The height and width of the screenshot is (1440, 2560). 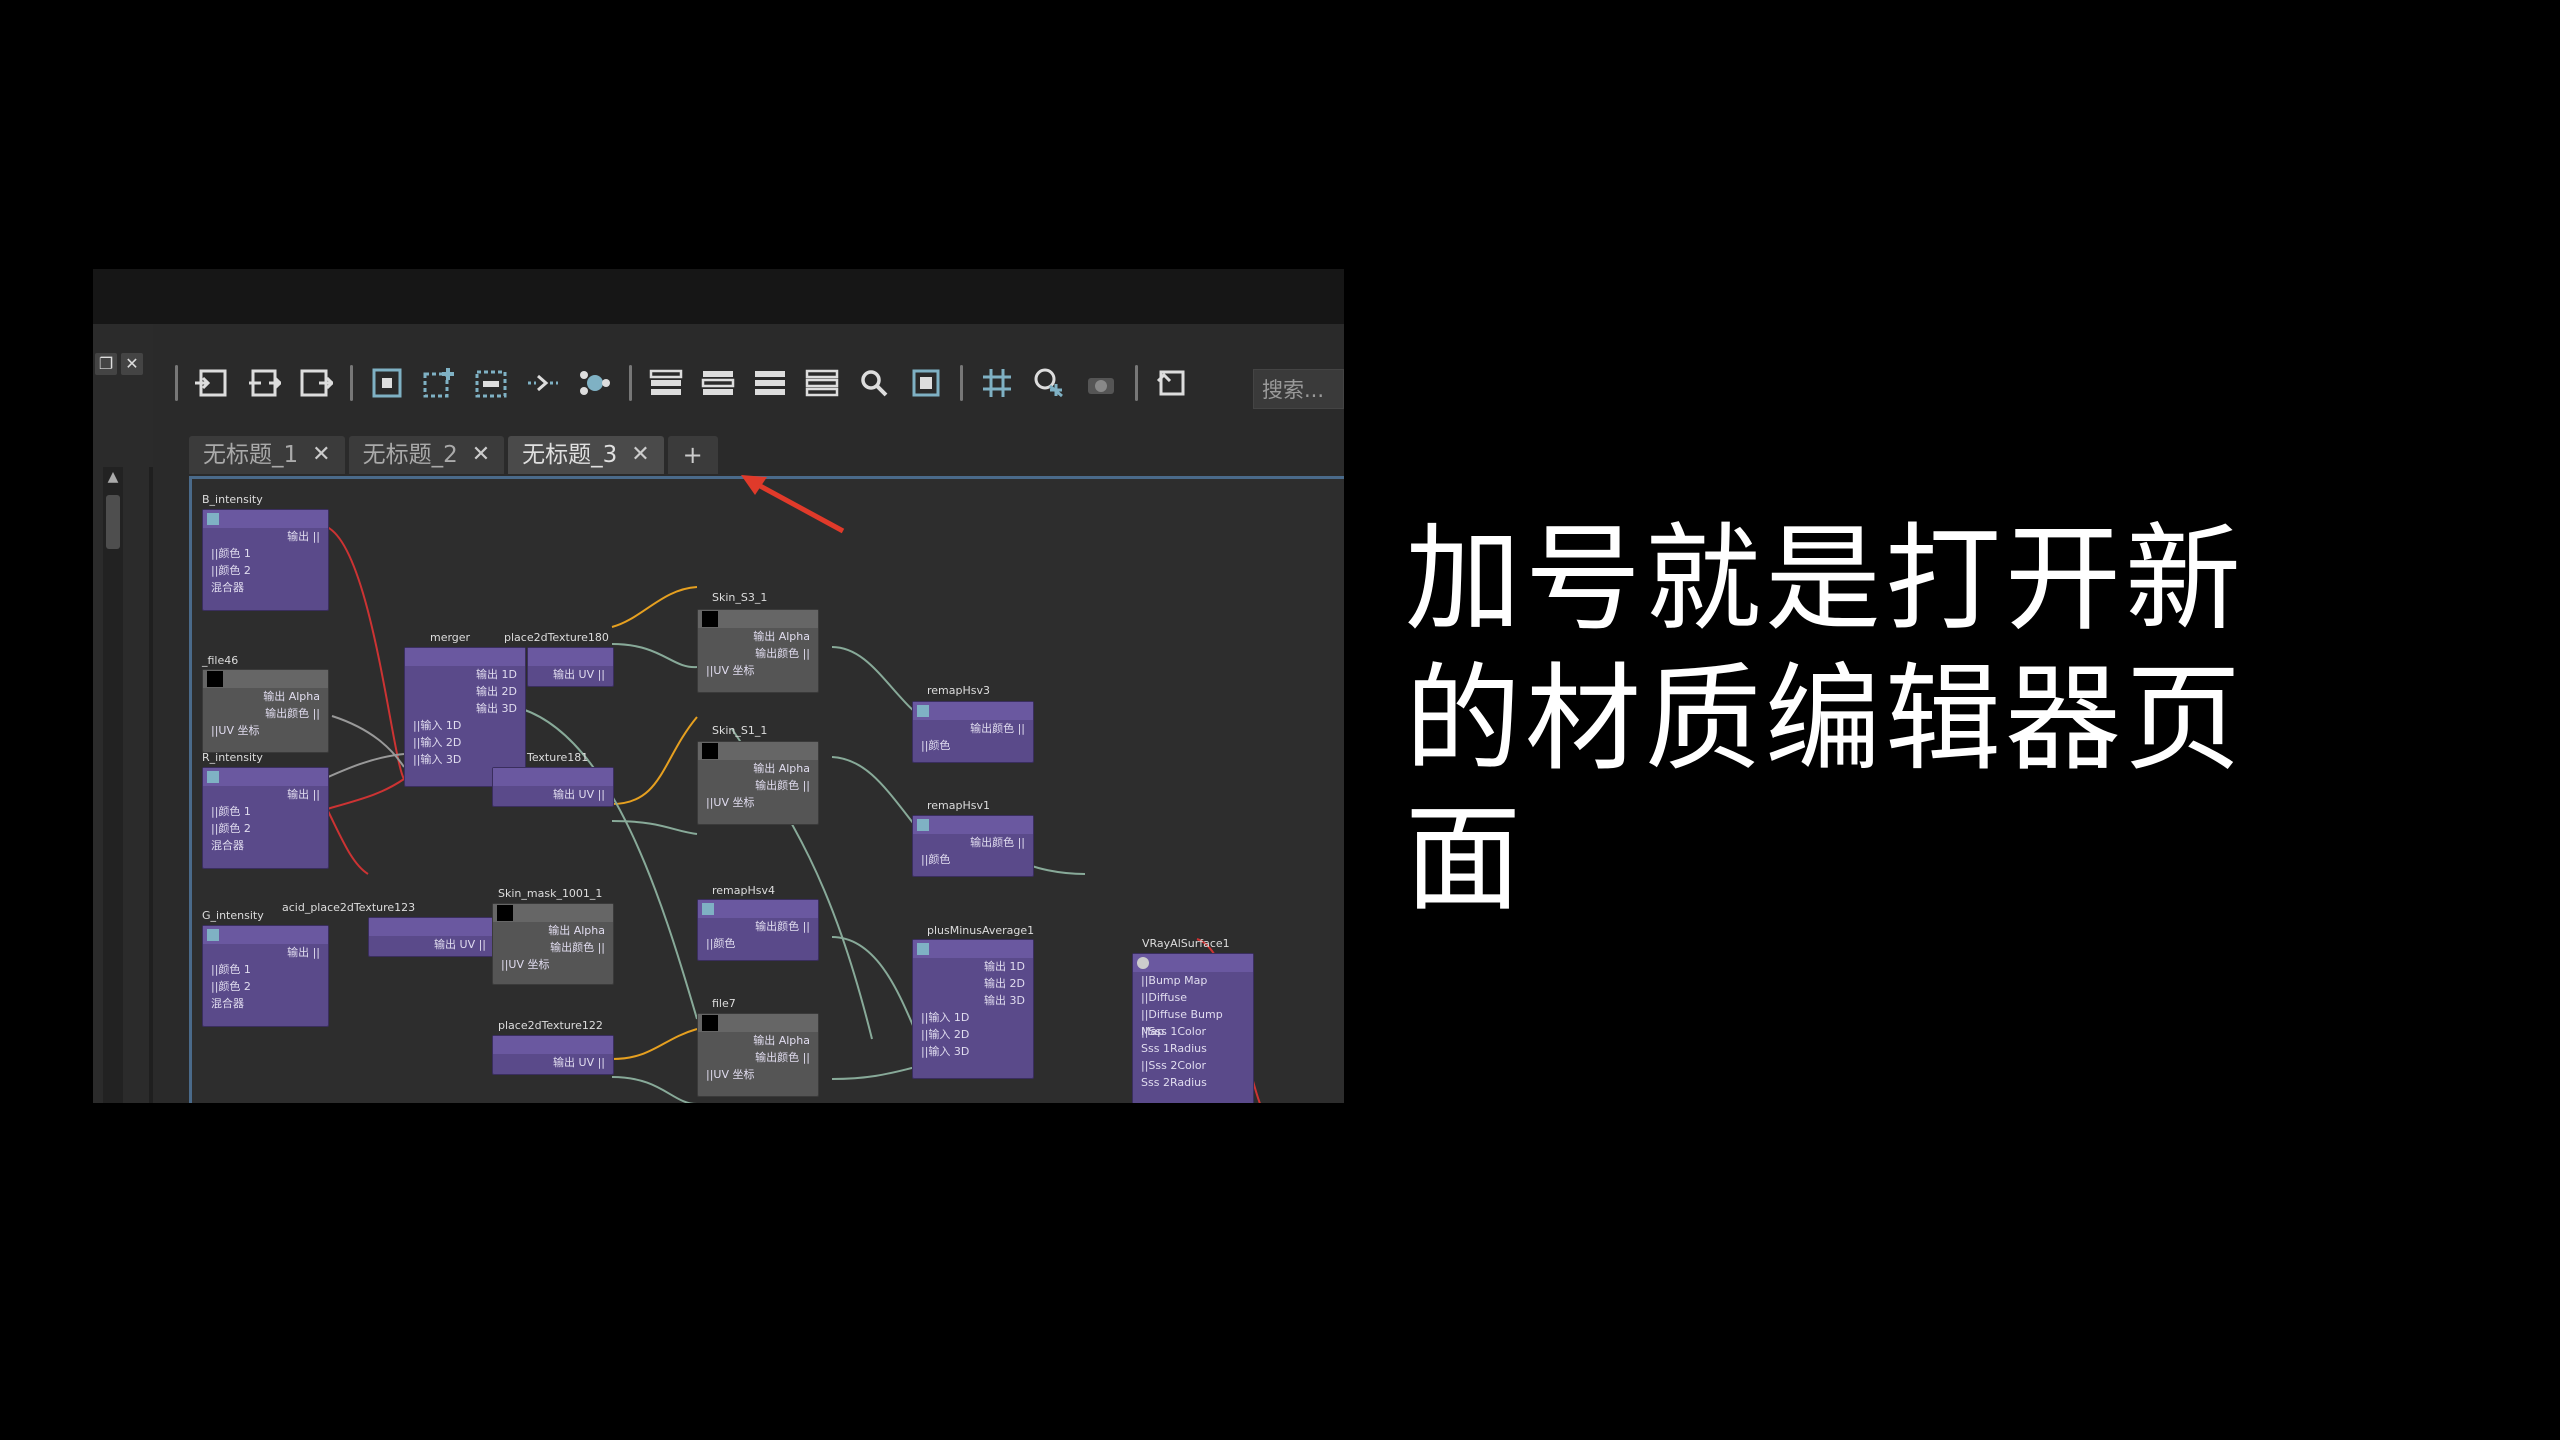 What do you see at coordinates (758, 1055) in the screenshot?
I see `node-file7: 输出 Alpha 输出颜色 || ||UV 坐标` at bounding box center [758, 1055].